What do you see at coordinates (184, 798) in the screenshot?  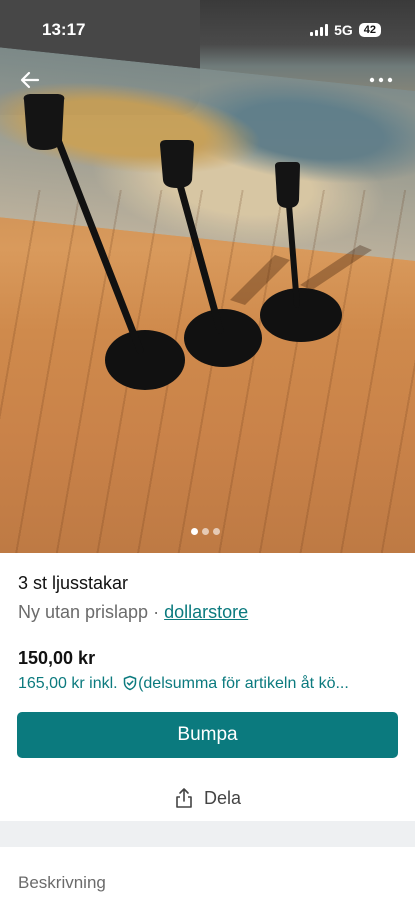 I see `share-icon` at bounding box center [184, 798].